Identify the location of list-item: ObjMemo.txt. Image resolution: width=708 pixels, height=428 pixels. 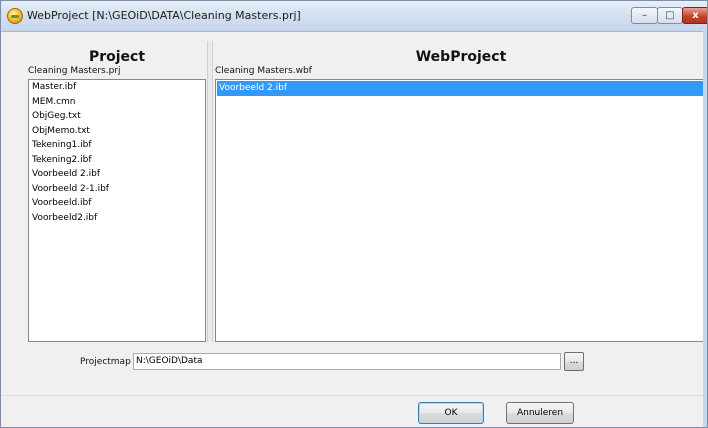
(117, 131).